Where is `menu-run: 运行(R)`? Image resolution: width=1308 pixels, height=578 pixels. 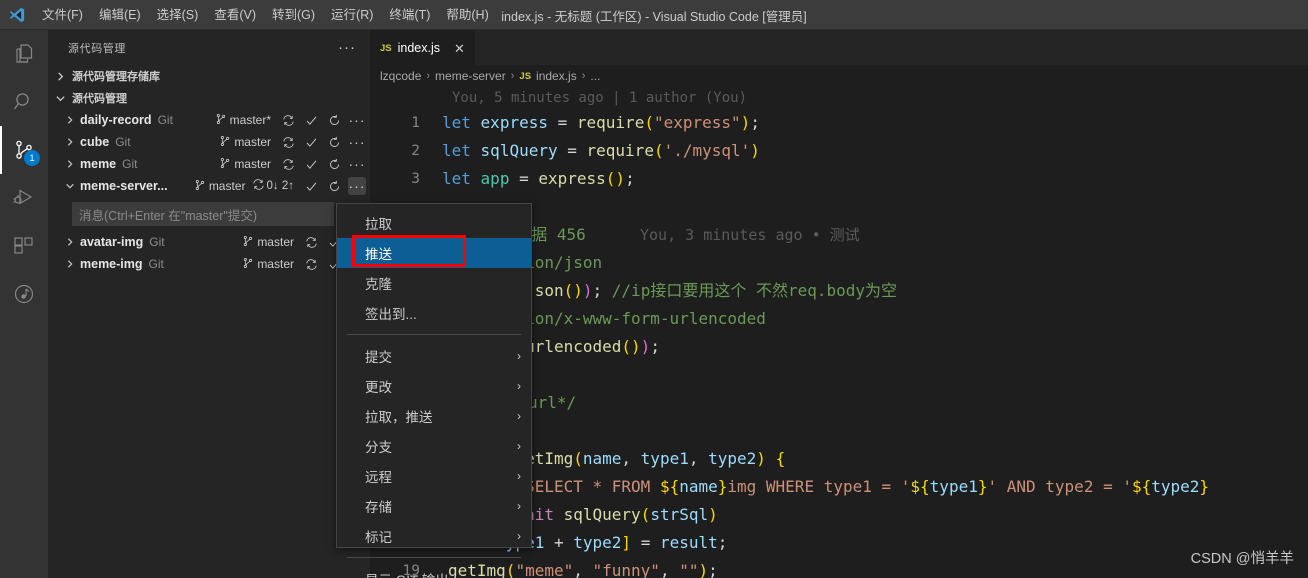
menu-run: 运行(R) is located at coordinates (352, 15).